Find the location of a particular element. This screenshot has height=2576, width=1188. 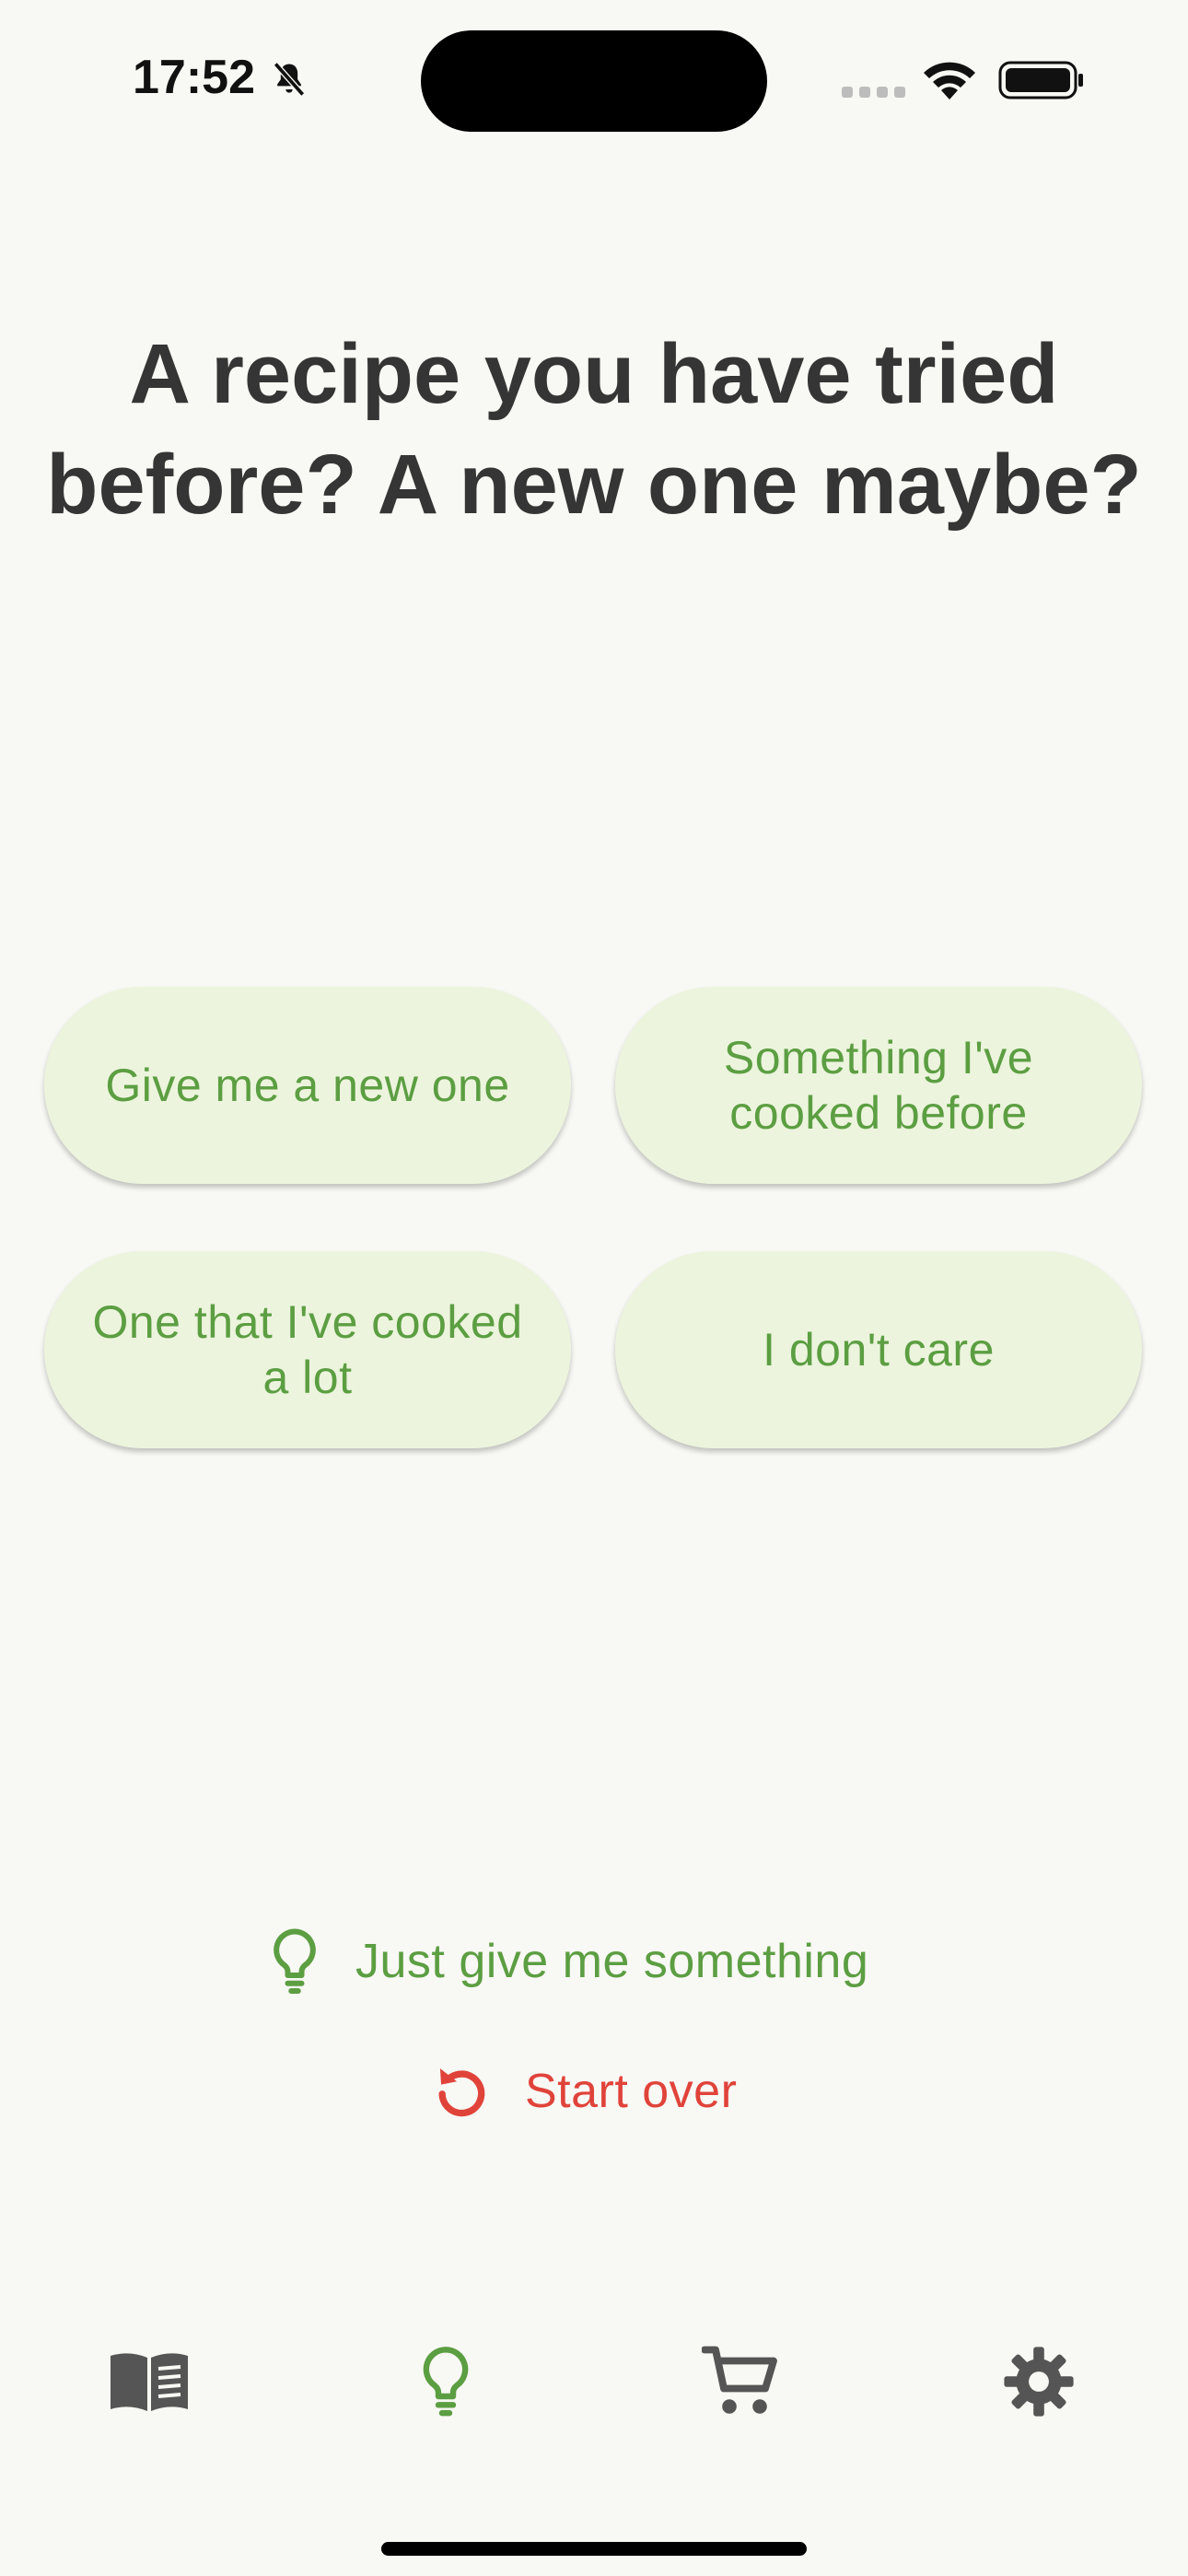

start-over-button: Start over is located at coordinates (583, 2091).